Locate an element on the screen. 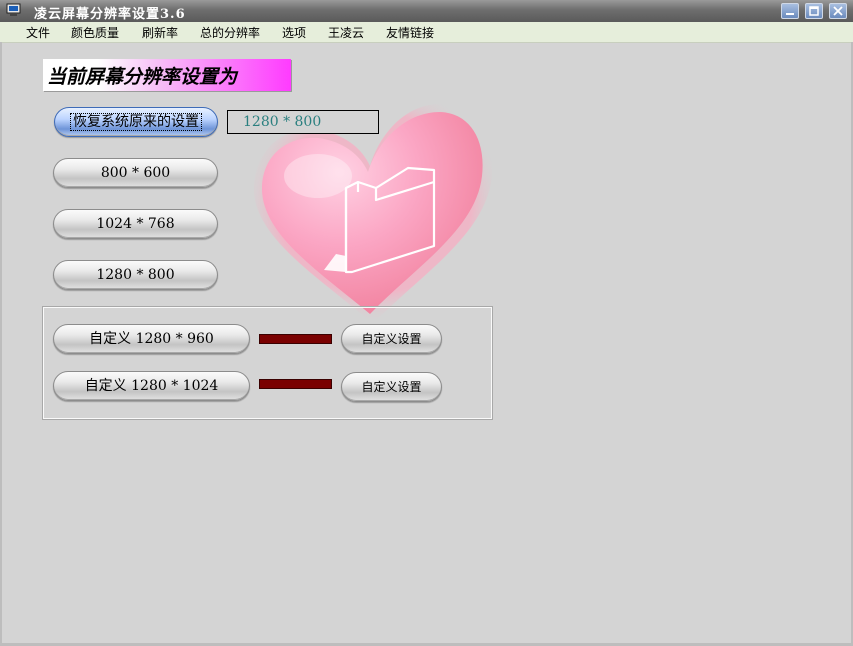 Image resolution: width=853 pixels, height=646 pixels. menu-links: 友情链接 is located at coordinates (410, 32).